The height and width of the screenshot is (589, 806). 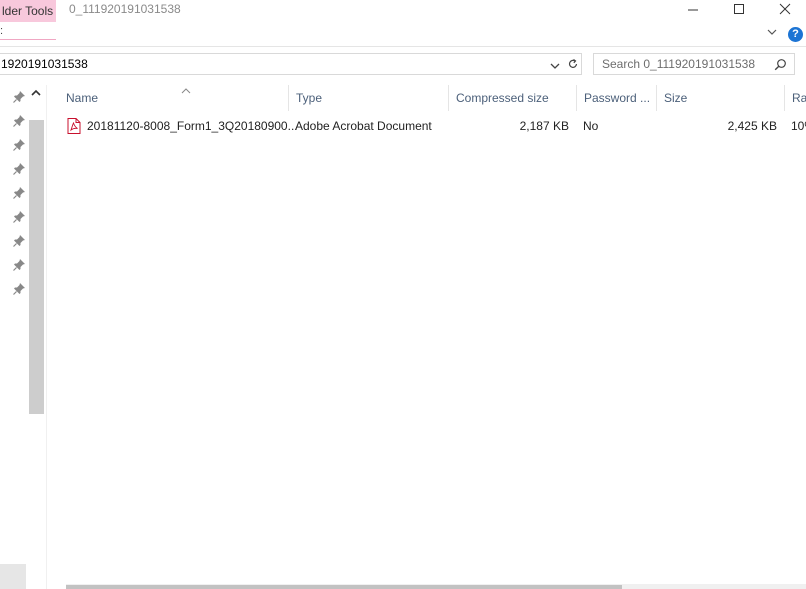 I want to click on address-row: 1920191031538 Search 0_111920191031538, so click(x=403, y=65).